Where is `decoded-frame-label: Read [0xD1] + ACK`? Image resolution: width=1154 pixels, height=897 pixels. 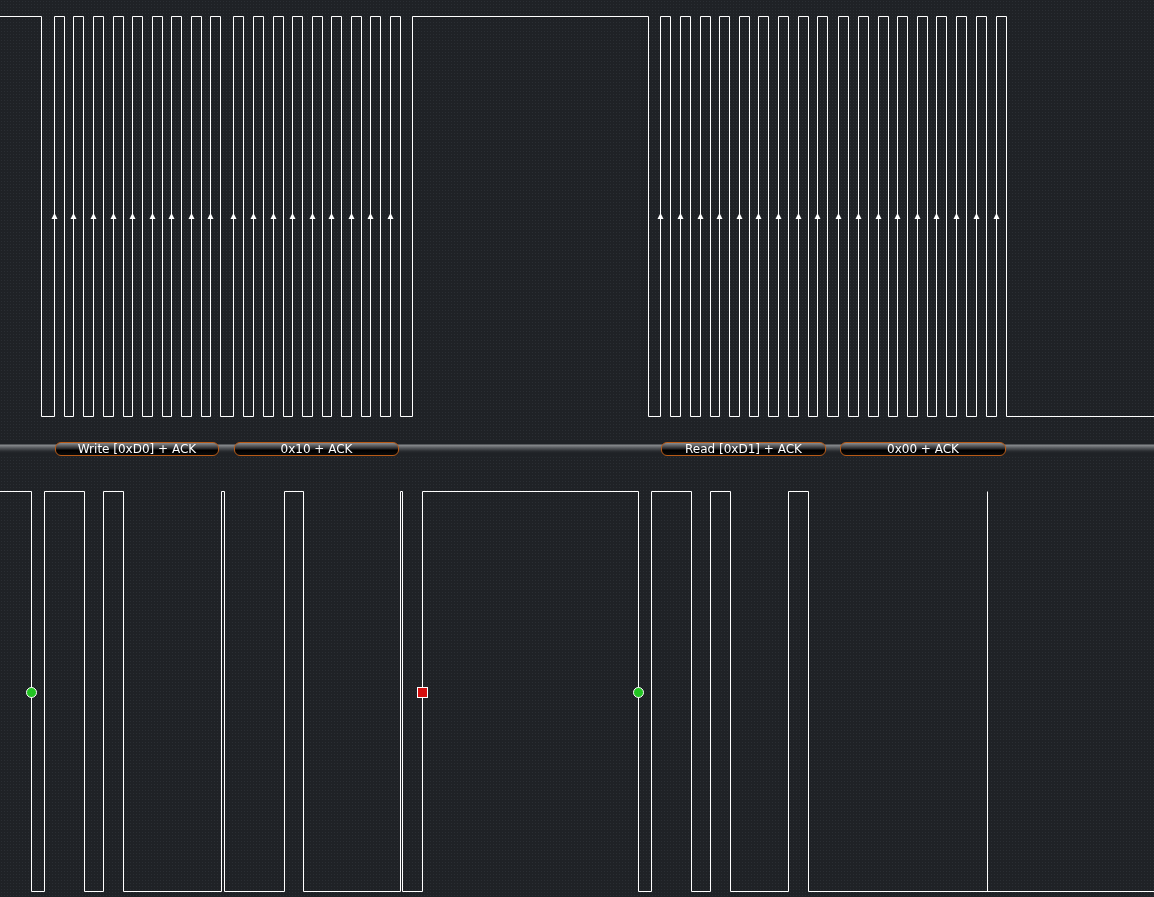
decoded-frame-label: Read [0xD1] + ACK is located at coordinates (743, 449).